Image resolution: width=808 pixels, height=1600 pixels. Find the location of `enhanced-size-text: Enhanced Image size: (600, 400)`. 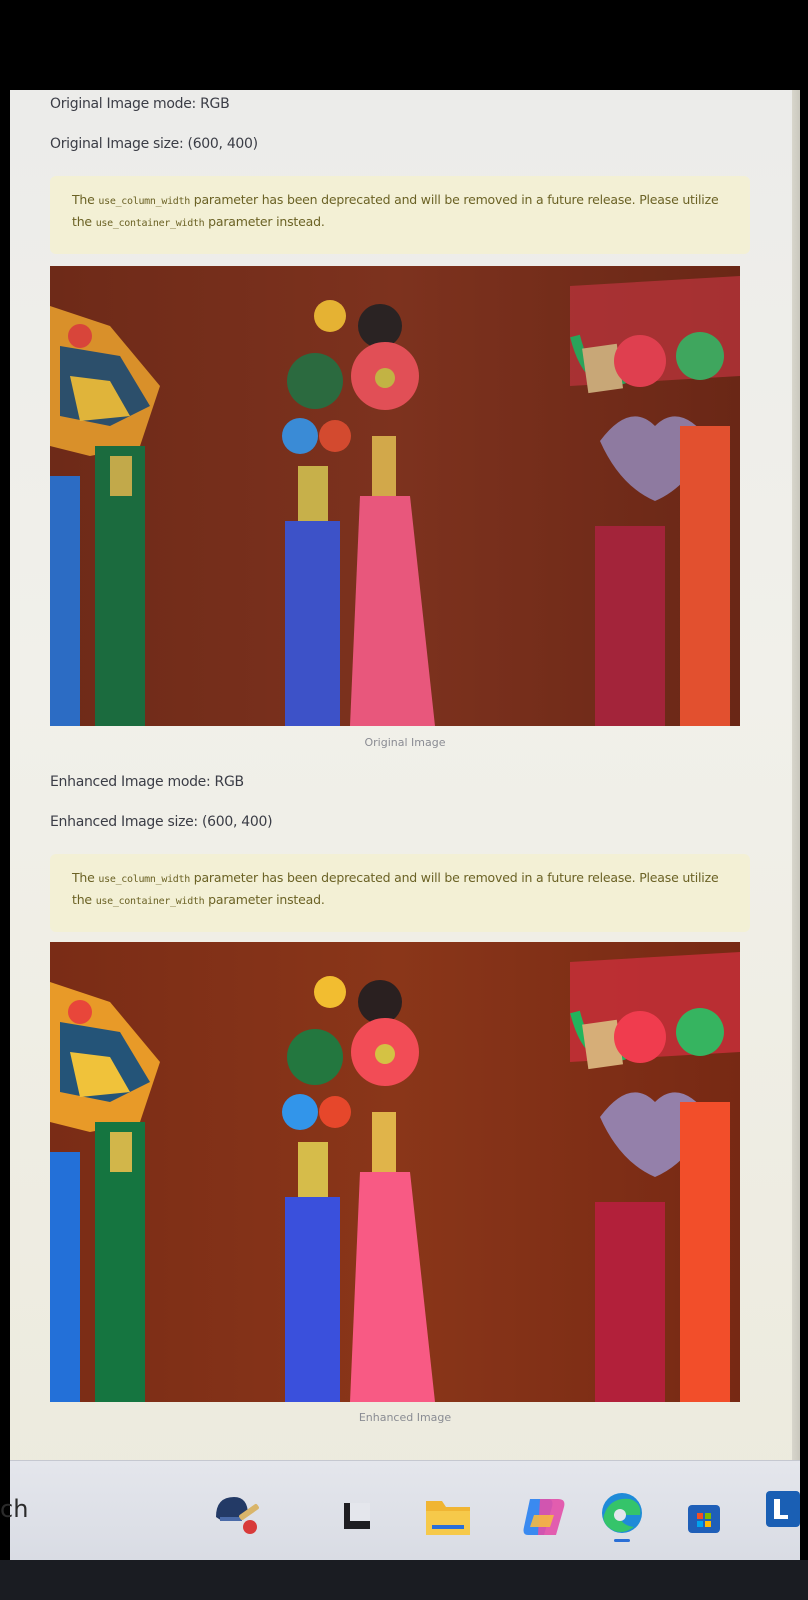

enhanced-size-text: Enhanced Image size: (600, 400) is located at coordinates (161, 822).